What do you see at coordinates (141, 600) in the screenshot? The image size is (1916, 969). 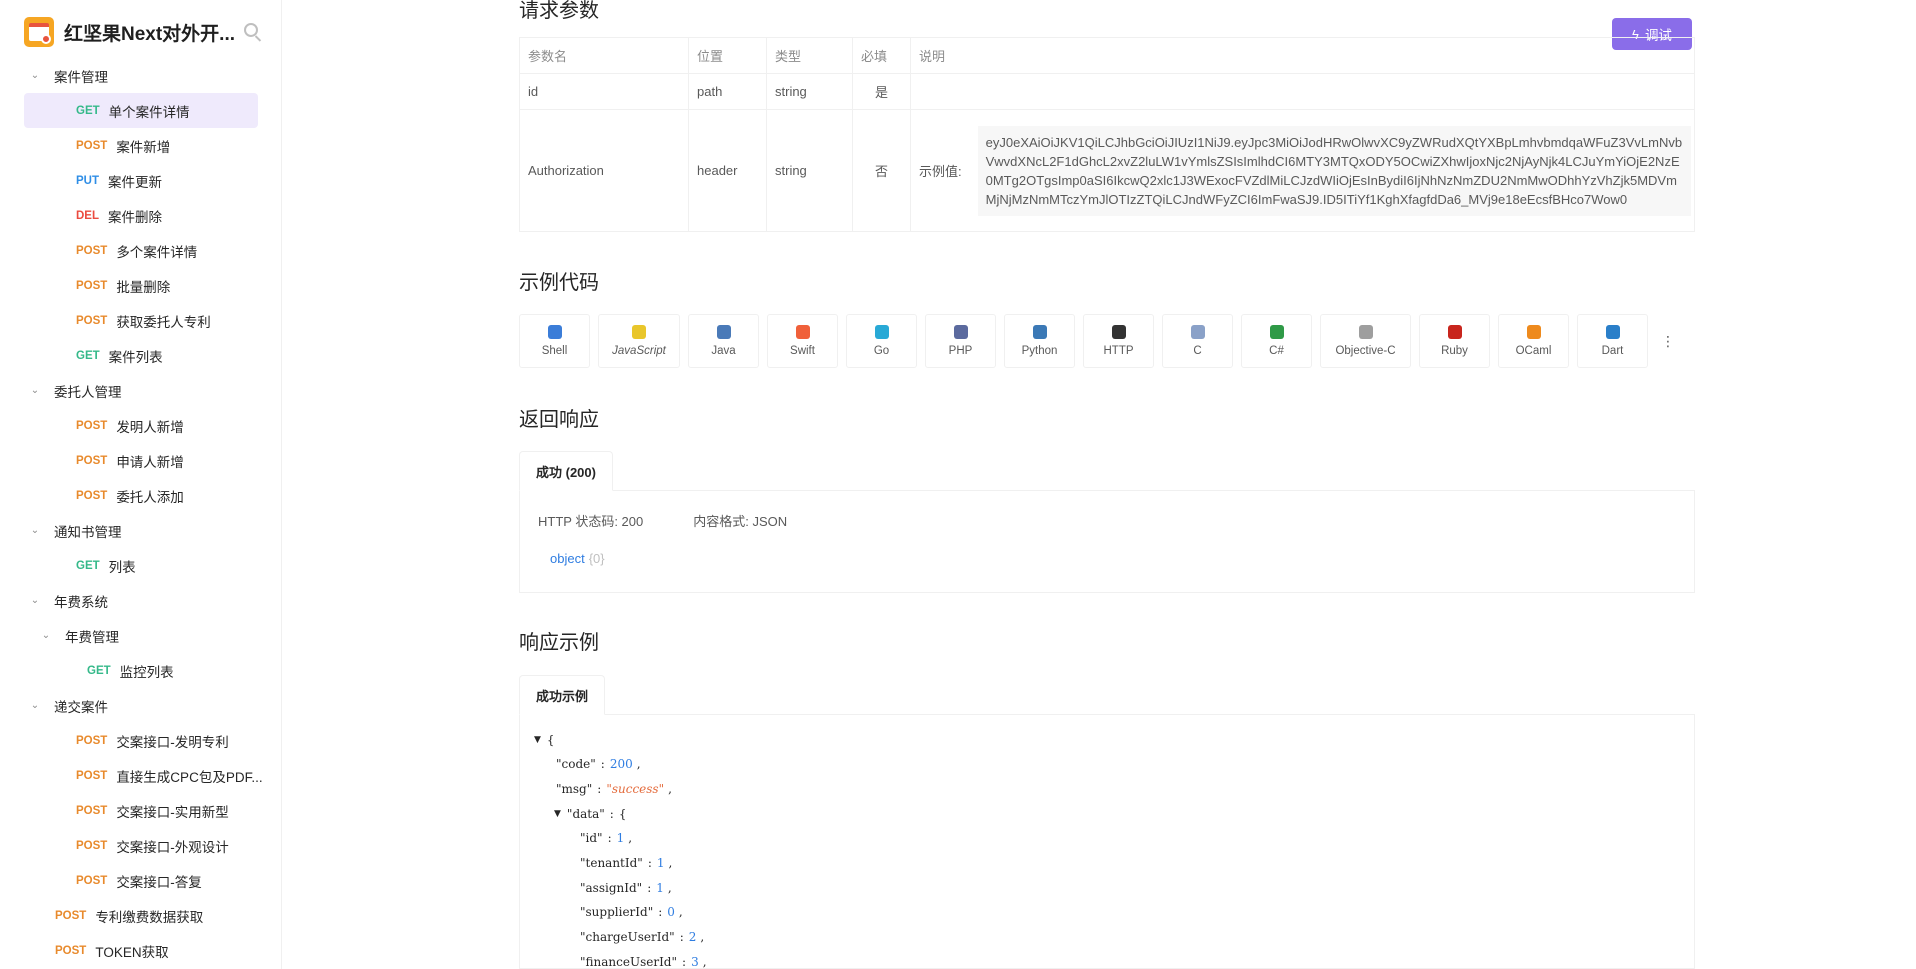 I see `sidebar-folder: ⌄ 年费系统` at bounding box center [141, 600].